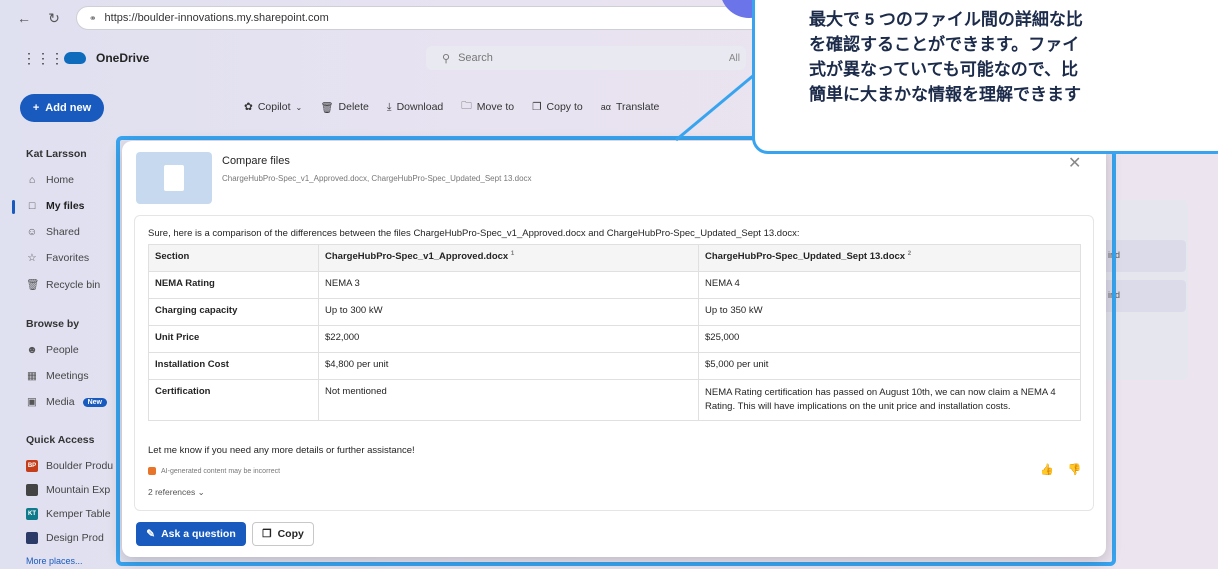 This screenshot has width=1218, height=569. Describe the element at coordinates (32, 466) in the screenshot. I see `site-logo-icon: BP` at that location.